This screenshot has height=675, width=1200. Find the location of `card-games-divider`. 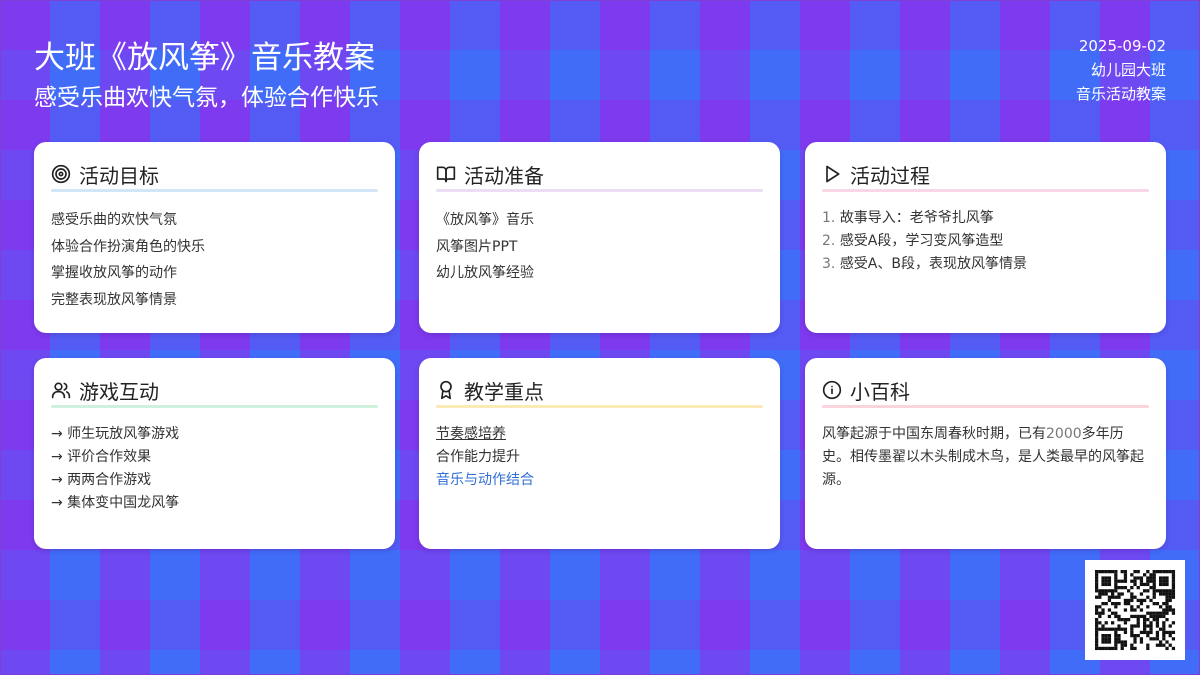

card-games-divider is located at coordinates (214, 406).